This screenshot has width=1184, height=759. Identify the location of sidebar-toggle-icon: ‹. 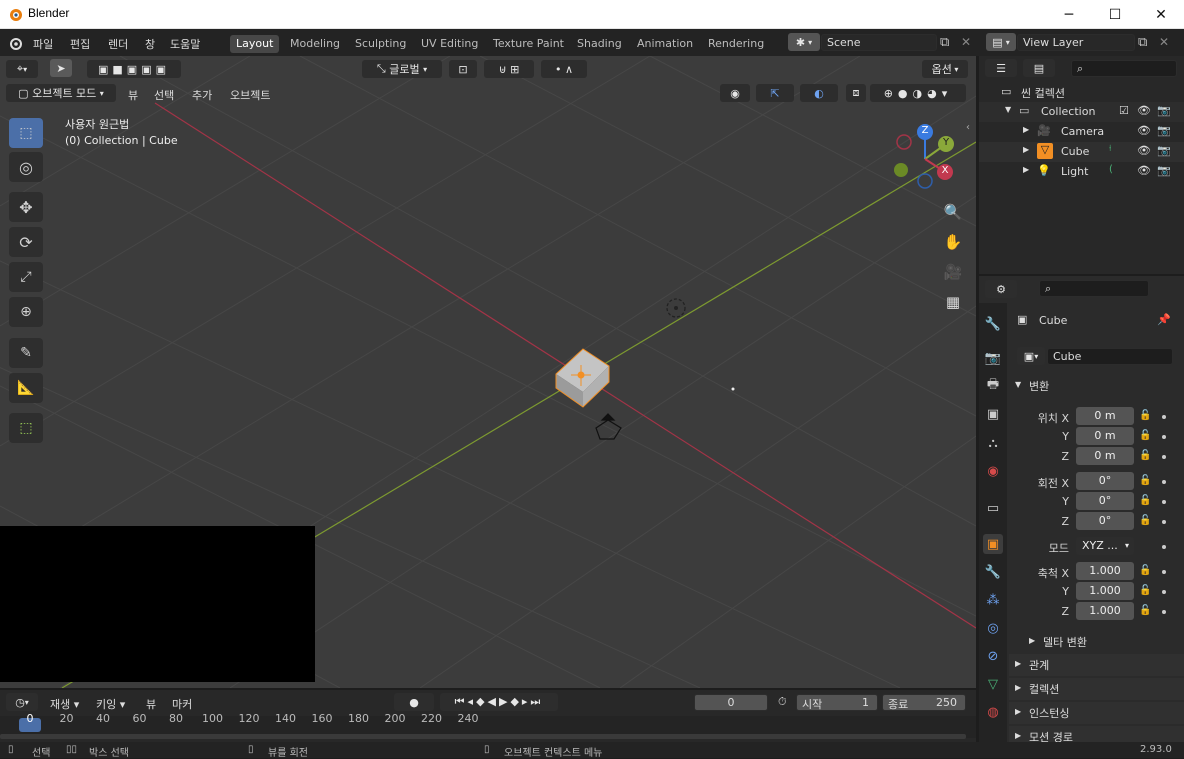
(968, 127).